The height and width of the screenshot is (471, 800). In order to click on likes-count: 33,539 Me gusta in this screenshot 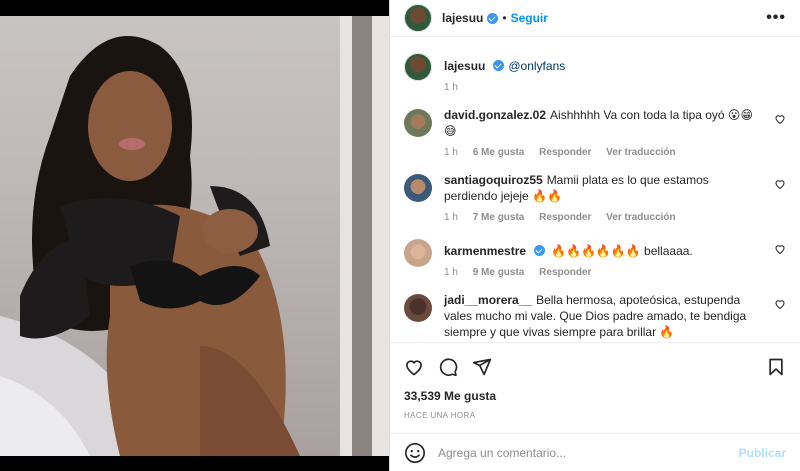, I will do `click(595, 396)`.